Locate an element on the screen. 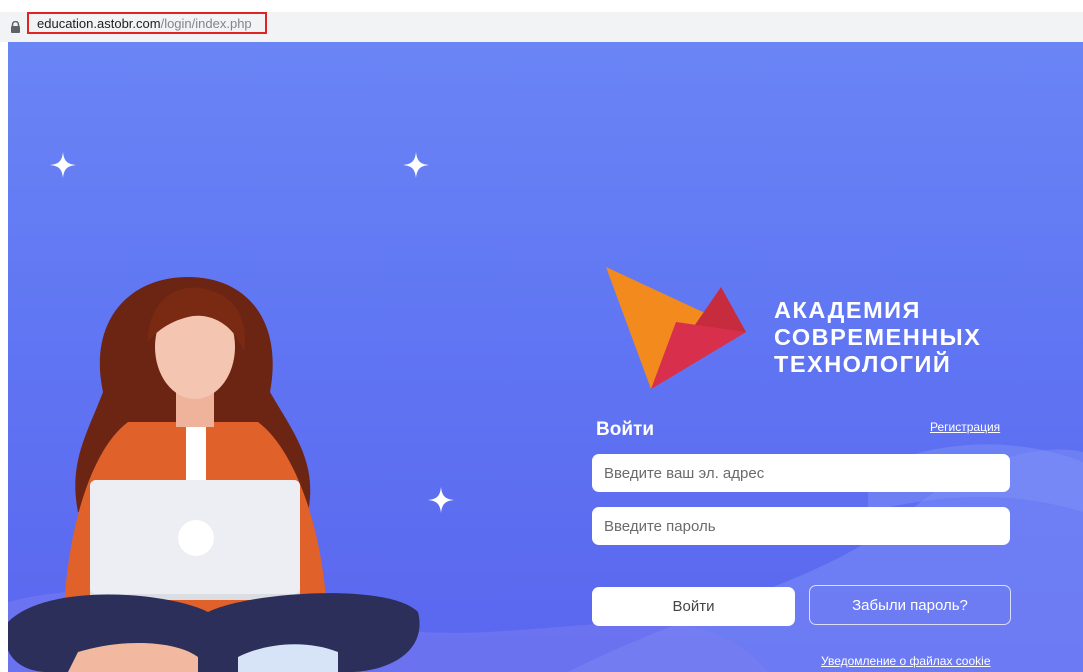 The height and width of the screenshot is (672, 1083). lock-icon is located at coordinates (15, 27).